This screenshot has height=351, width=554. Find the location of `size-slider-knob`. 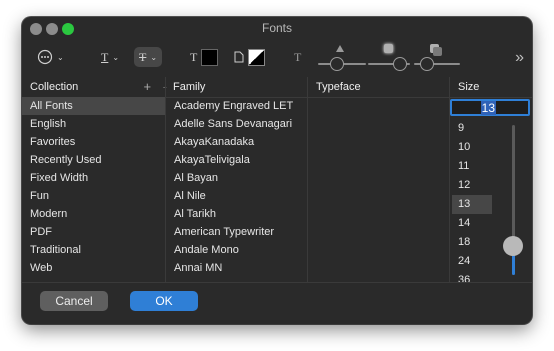

size-slider-knob is located at coordinates (513, 246).